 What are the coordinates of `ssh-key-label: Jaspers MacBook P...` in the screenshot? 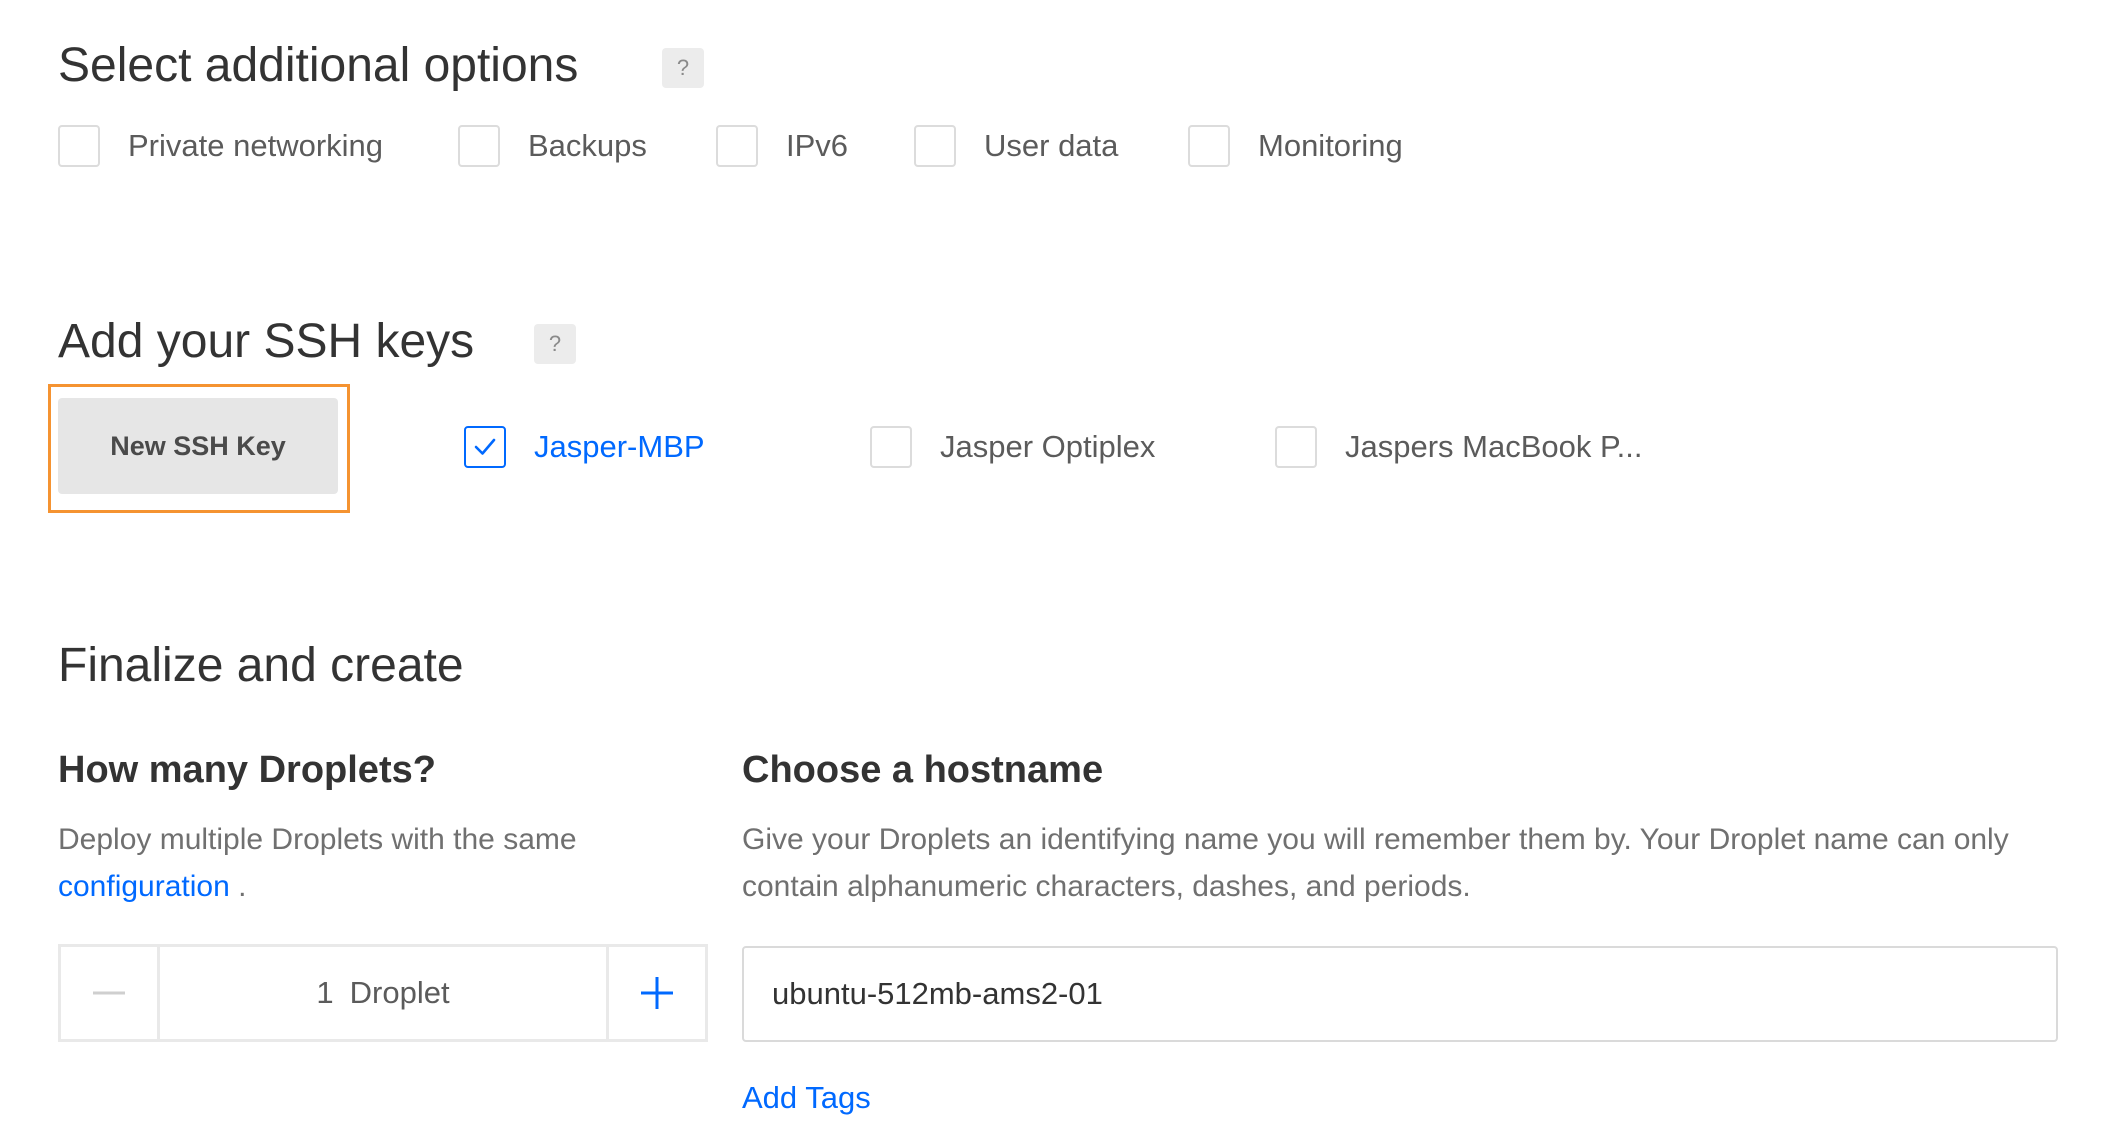 It's located at (1494, 446).